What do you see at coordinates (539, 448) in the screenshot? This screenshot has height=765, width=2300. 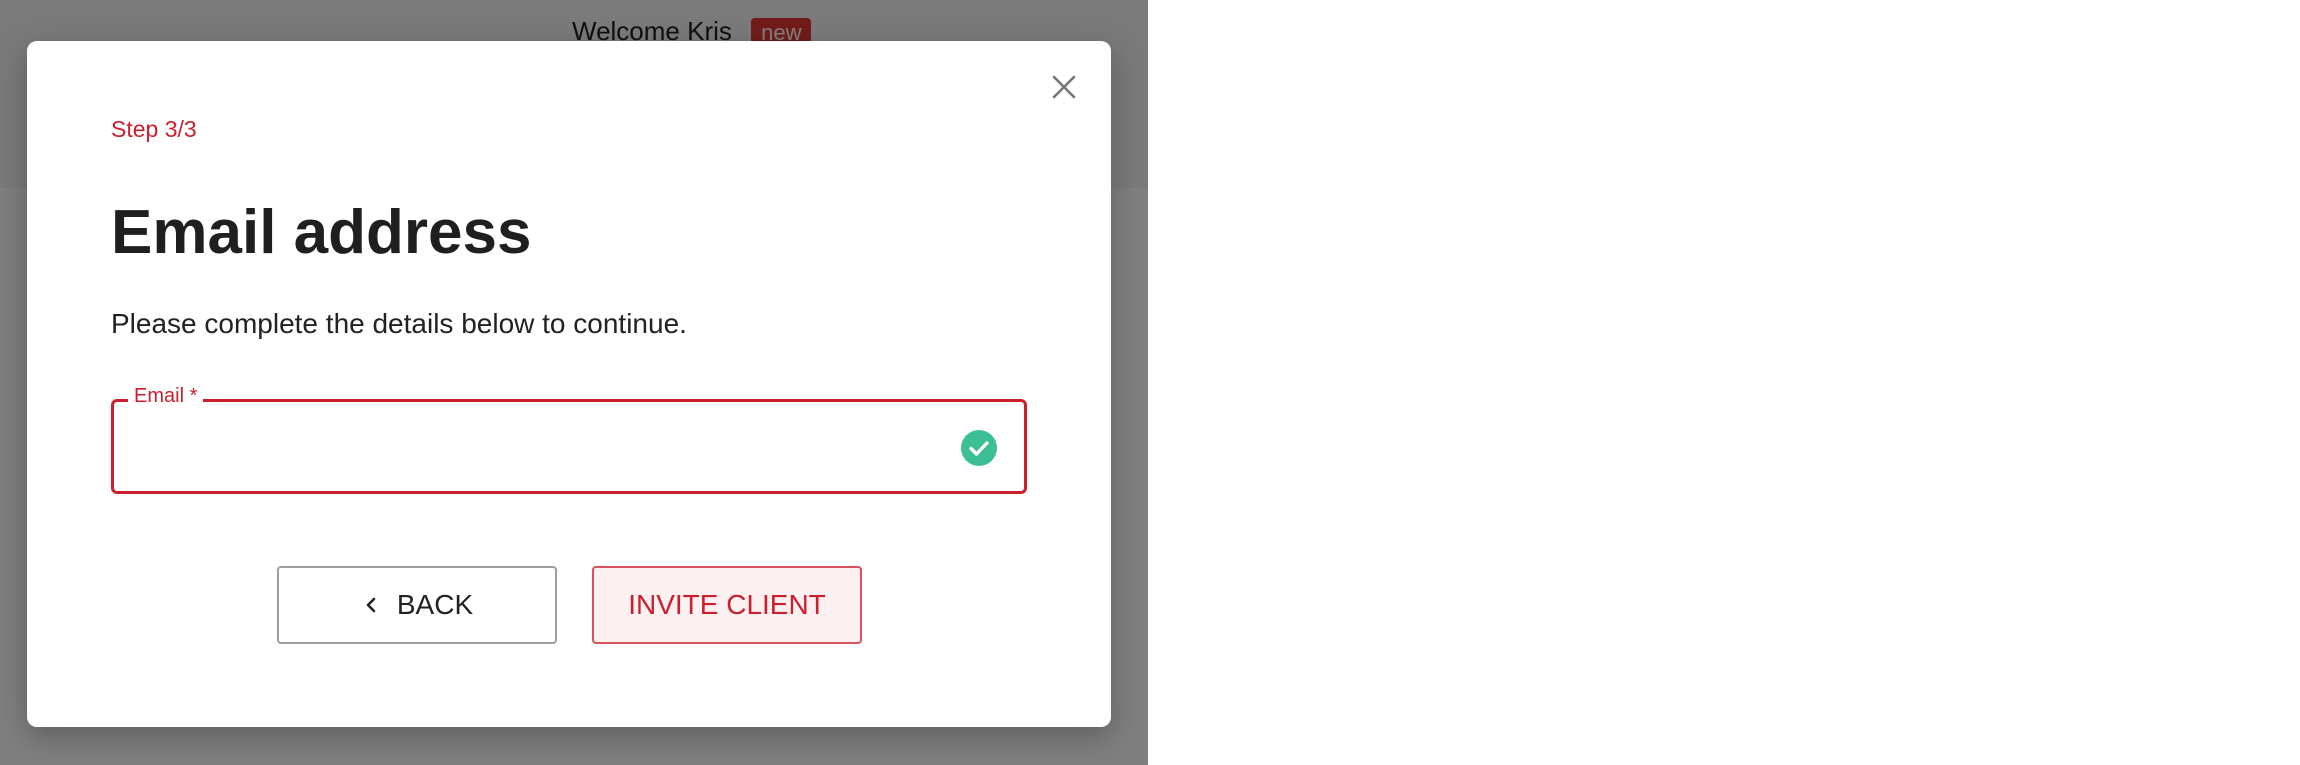 I see `email-input` at bounding box center [539, 448].